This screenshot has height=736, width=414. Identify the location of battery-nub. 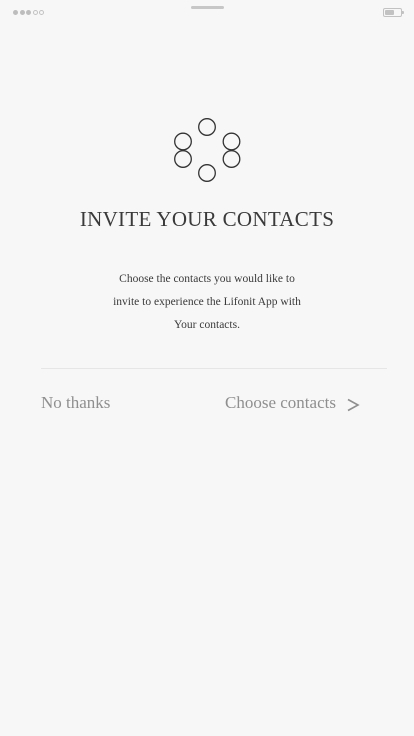
(403, 12).